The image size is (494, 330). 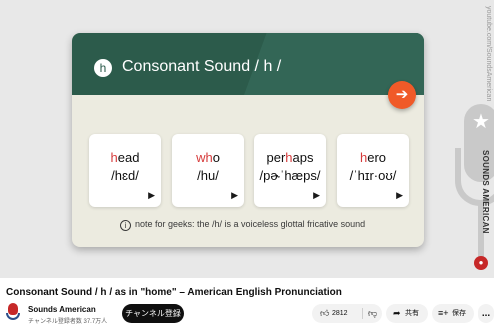 What do you see at coordinates (372, 313) in the screenshot?
I see `dislike-icon: 👎︎` at bounding box center [372, 313].